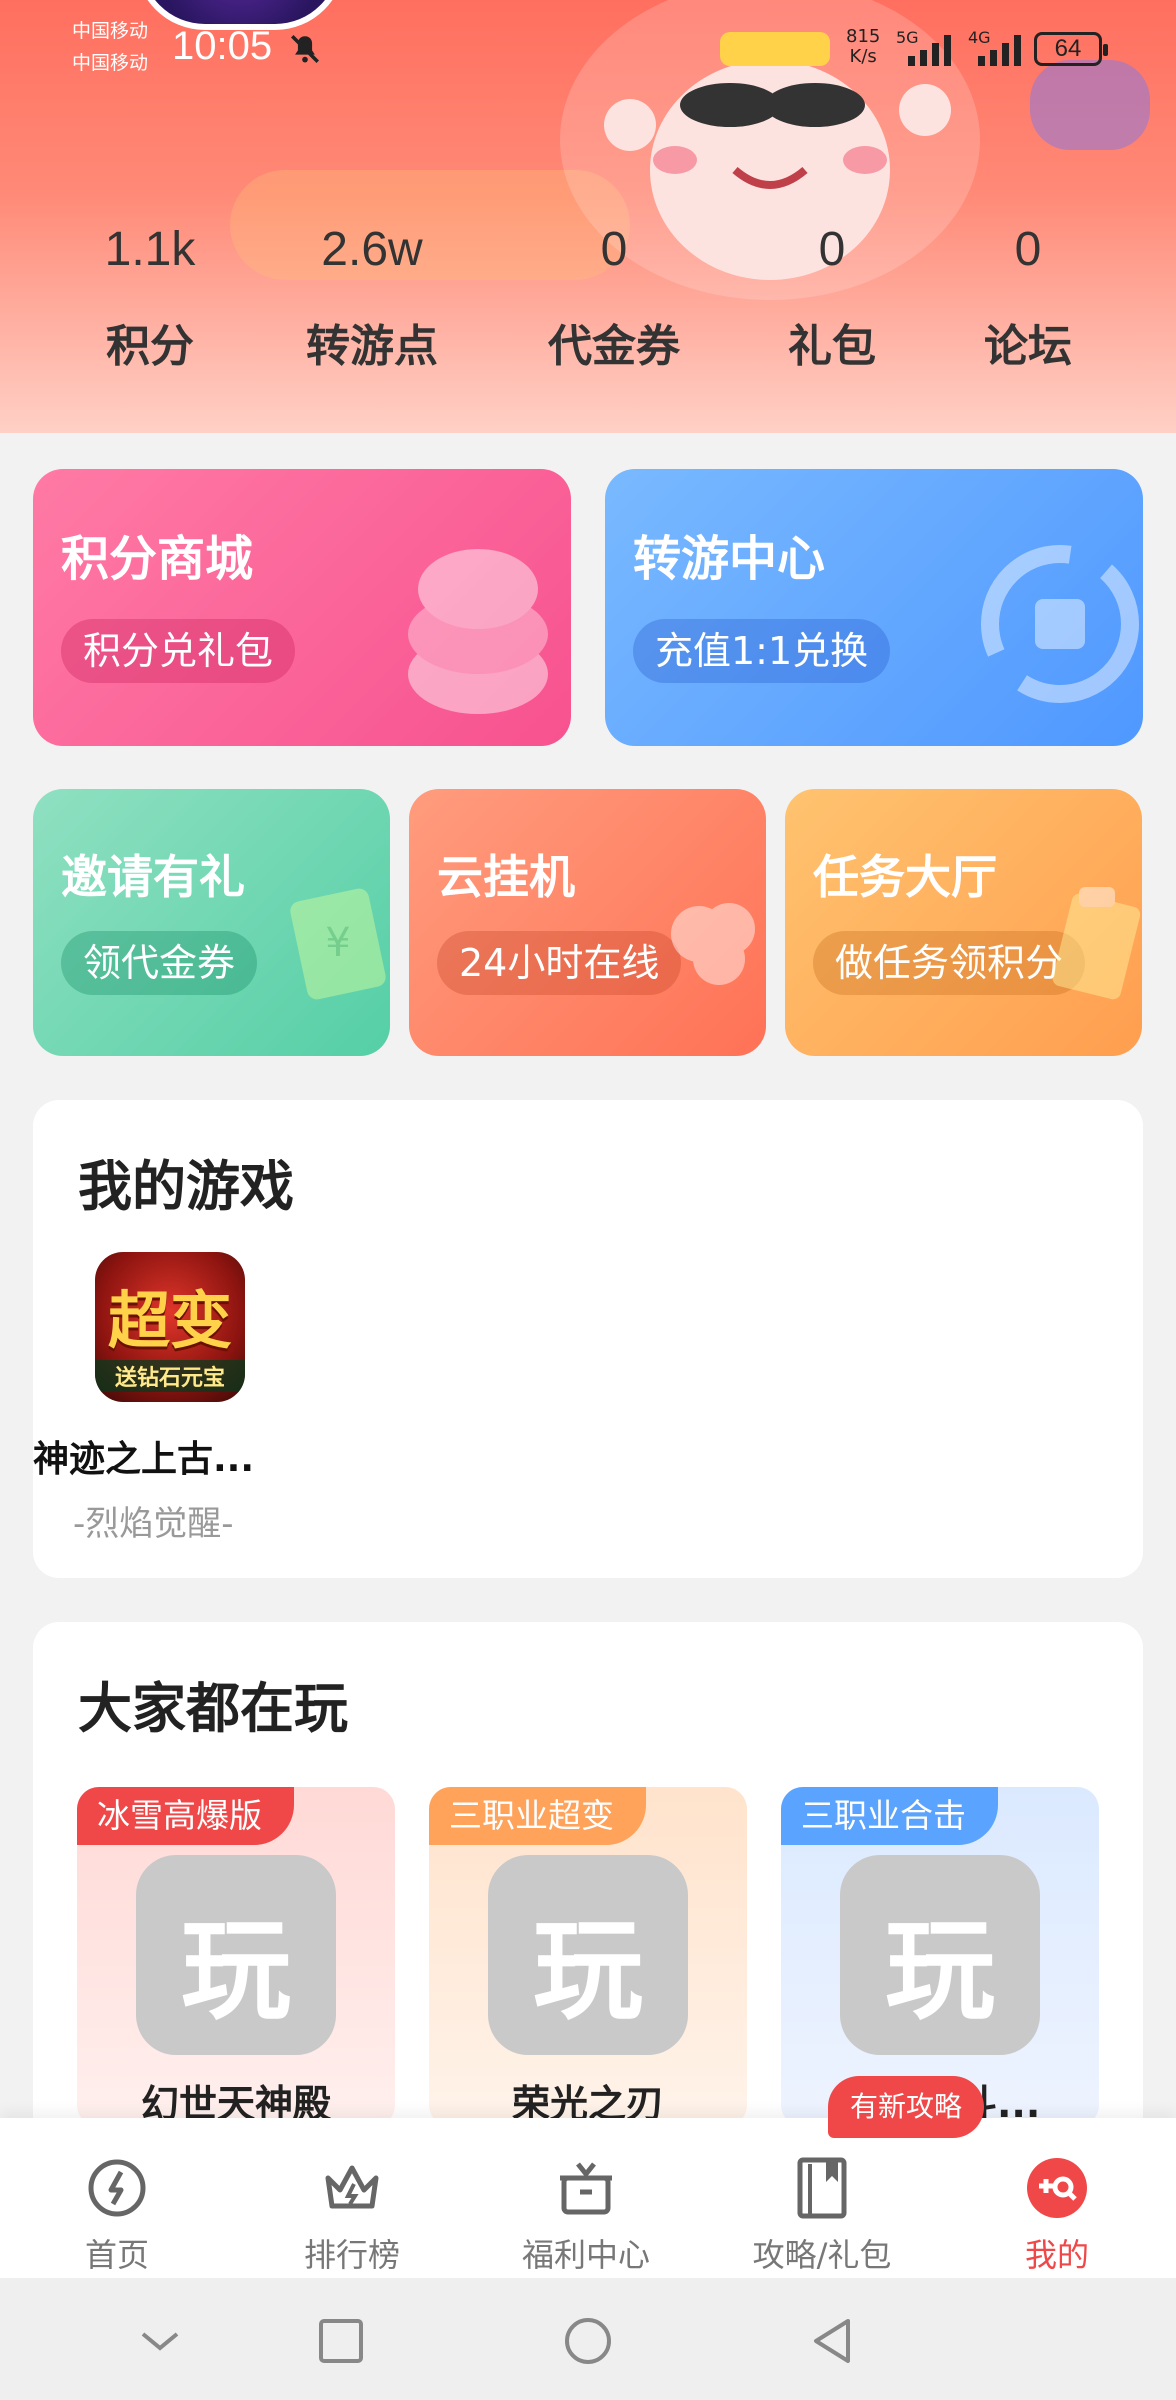  What do you see at coordinates (762, 651) in the screenshot?
I see `card-subtitle: 充值1:1兑换` at bounding box center [762, 651].